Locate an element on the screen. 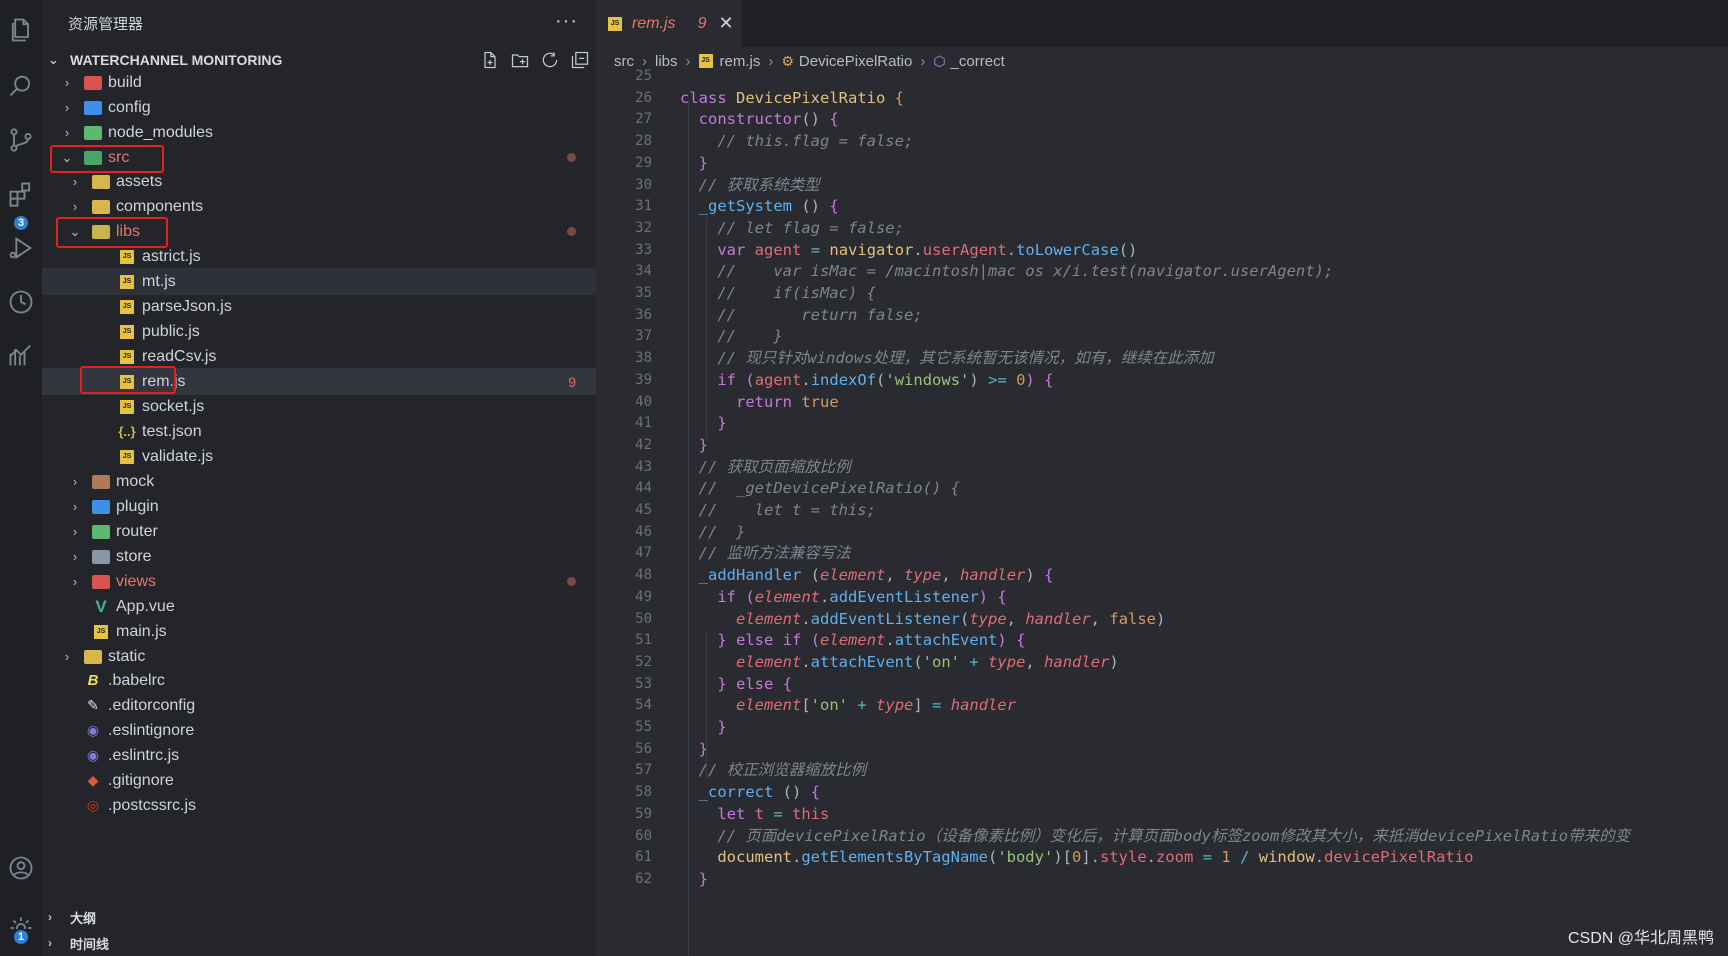 This screenshot has width=1728, height=956. code-line: // let t = this; is located at coordinates (778, 510).